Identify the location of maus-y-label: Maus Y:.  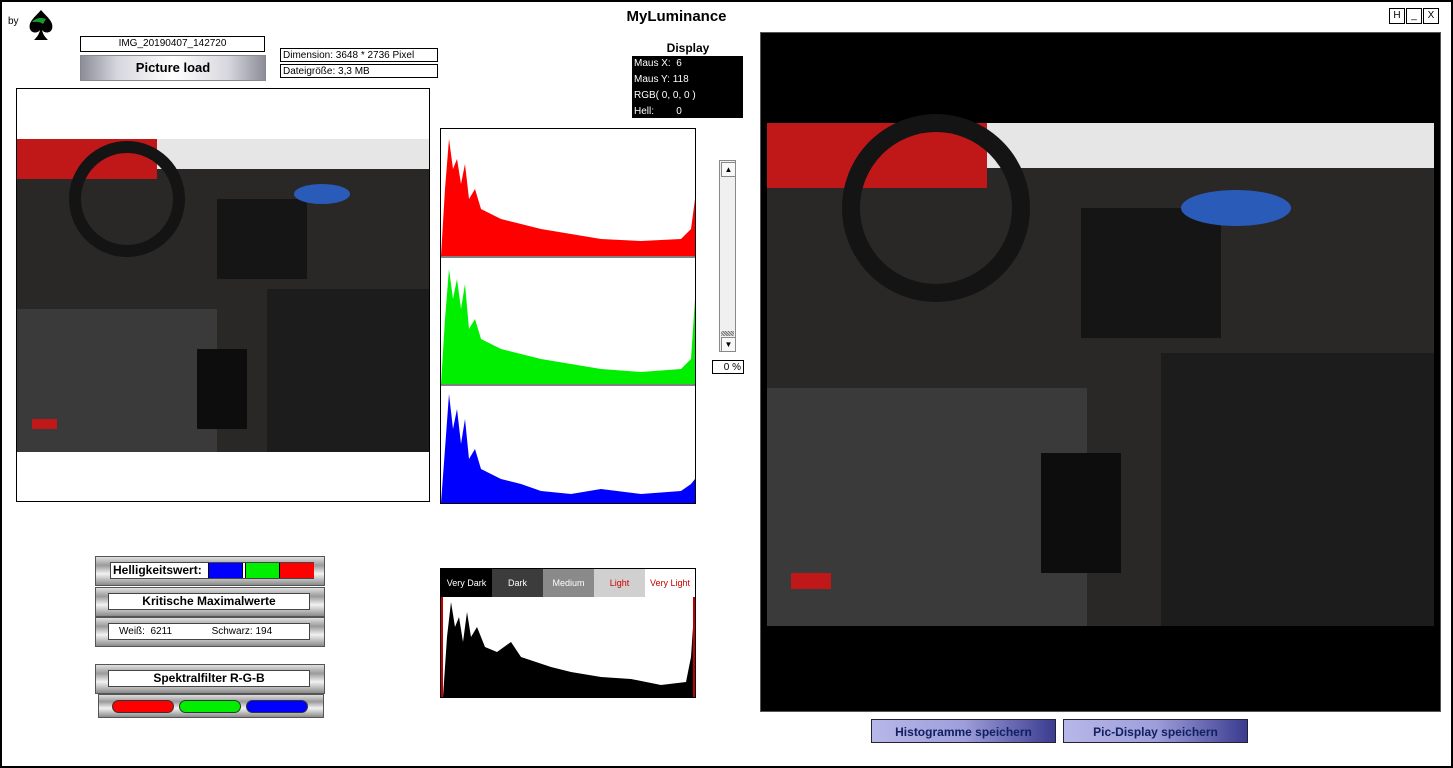
(652, 79).